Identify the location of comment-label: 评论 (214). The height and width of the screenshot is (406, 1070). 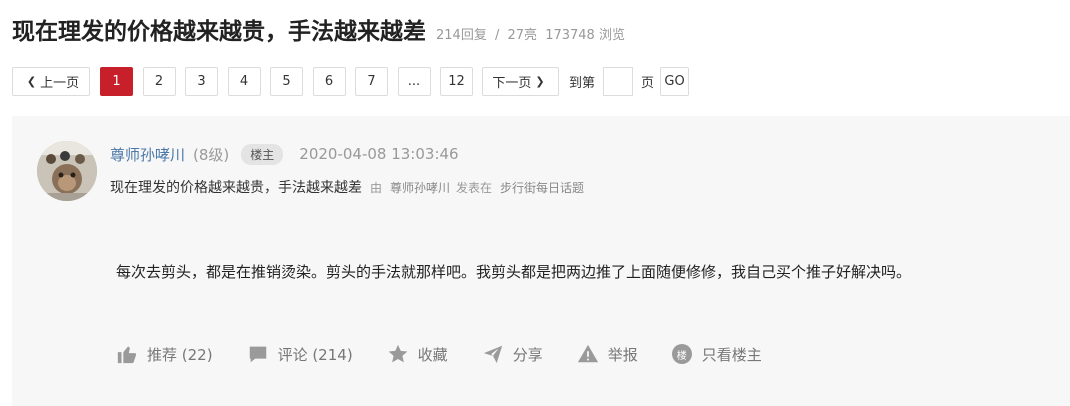
(315, 354).